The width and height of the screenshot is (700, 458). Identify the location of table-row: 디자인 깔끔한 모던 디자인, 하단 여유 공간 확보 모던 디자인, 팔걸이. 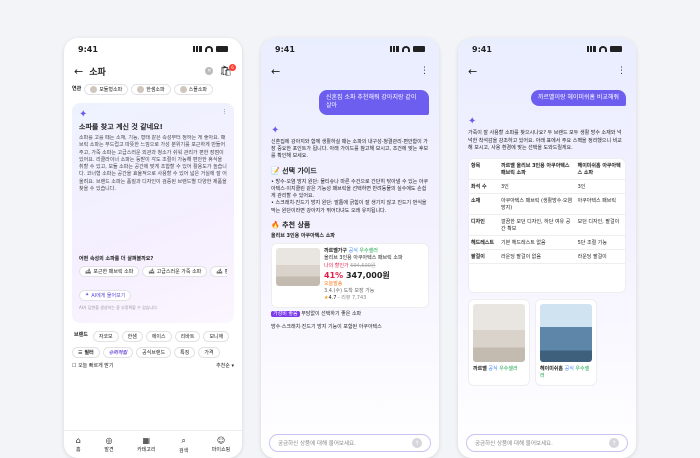
(547, 225).